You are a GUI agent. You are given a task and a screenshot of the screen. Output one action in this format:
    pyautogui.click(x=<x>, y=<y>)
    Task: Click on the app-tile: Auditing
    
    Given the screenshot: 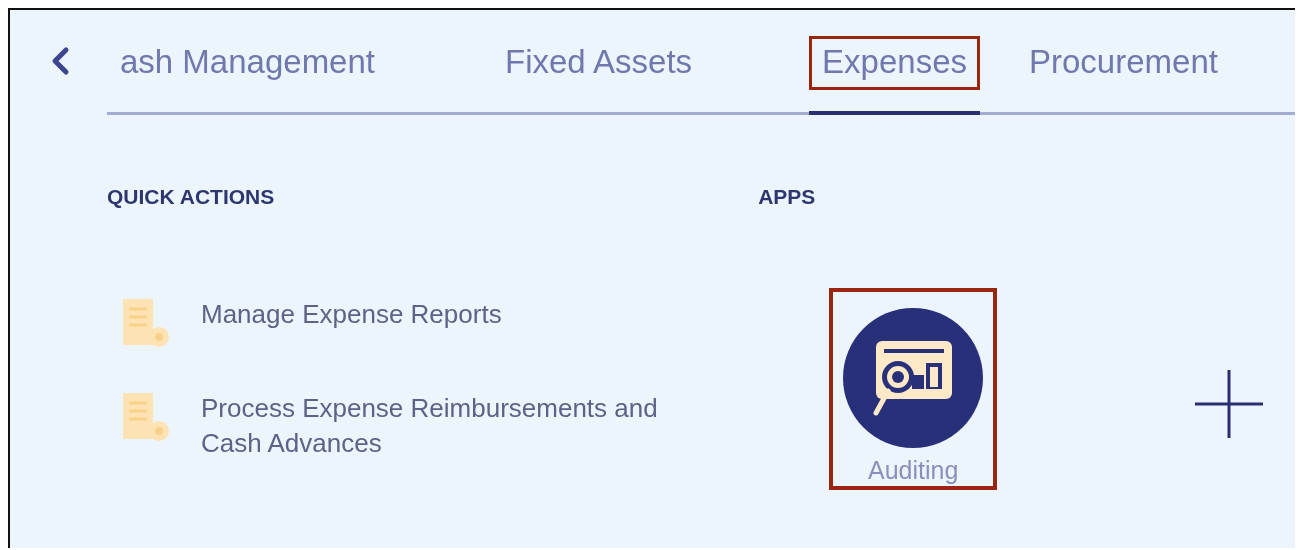 What is the action you would take?
    pyautogui.click(x=913, y=389)
    